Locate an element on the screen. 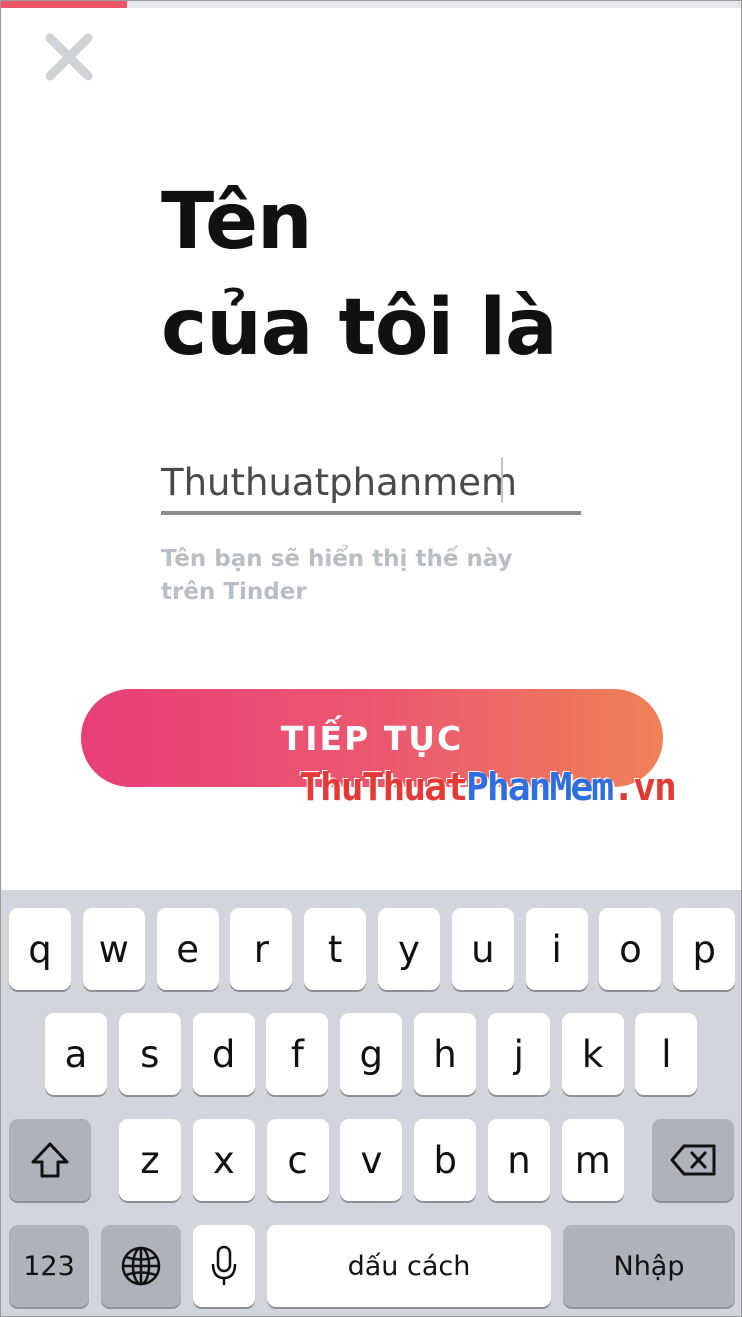 Image resolution: width=742 pixels, height=1317 pixels. shift-key is located at coordinates (50, 1160).